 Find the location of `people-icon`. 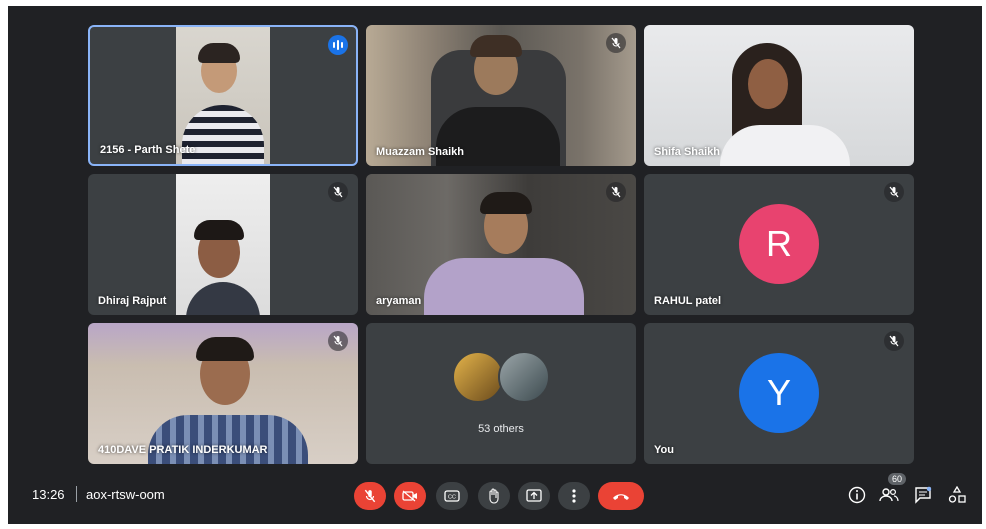

people-icon is located at coordinates (889, 495).